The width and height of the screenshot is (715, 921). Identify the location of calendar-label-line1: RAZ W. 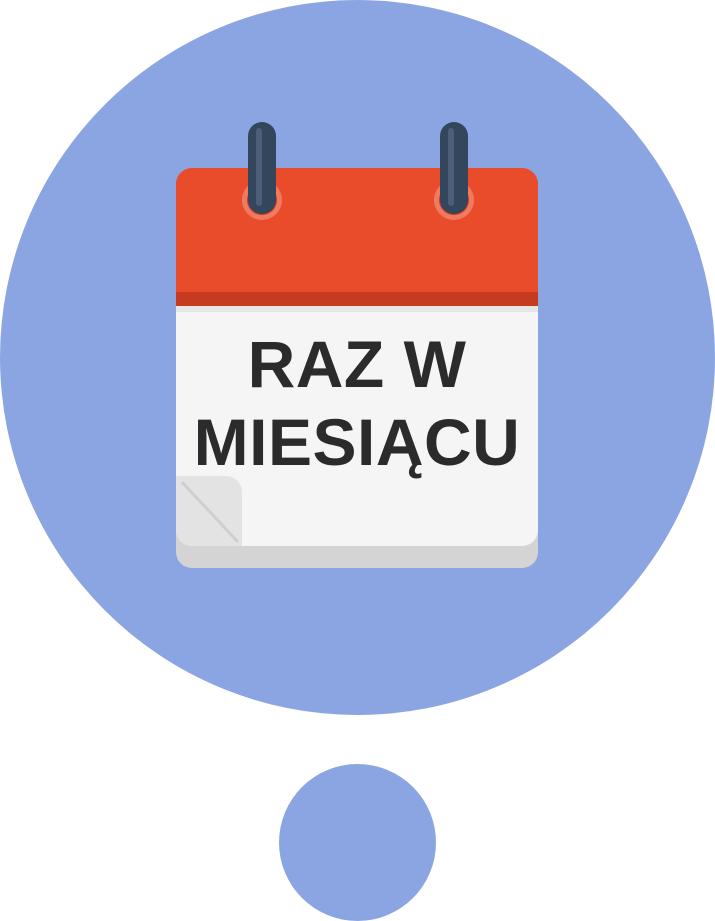
(357, 364).